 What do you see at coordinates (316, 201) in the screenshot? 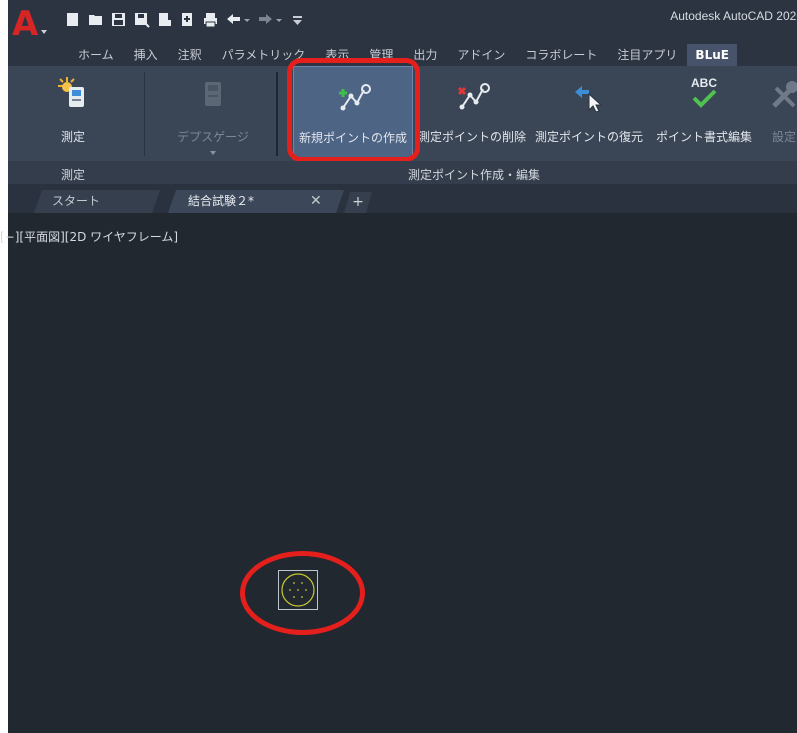
I see `close-icon: ✕` at bounding box center [316, 201].